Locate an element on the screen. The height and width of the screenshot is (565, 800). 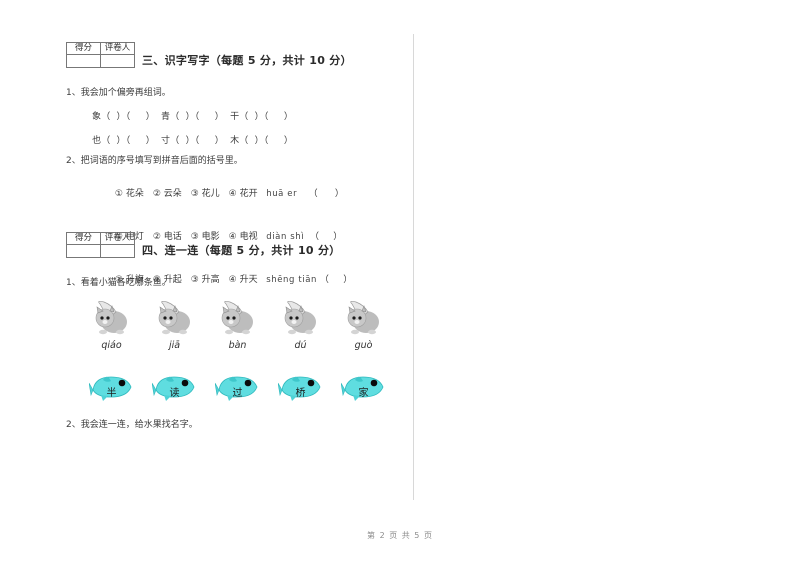
section-three-title: 三、识字写字（每题 5 分，共计 10 分） is located at coordinates (247, 60).